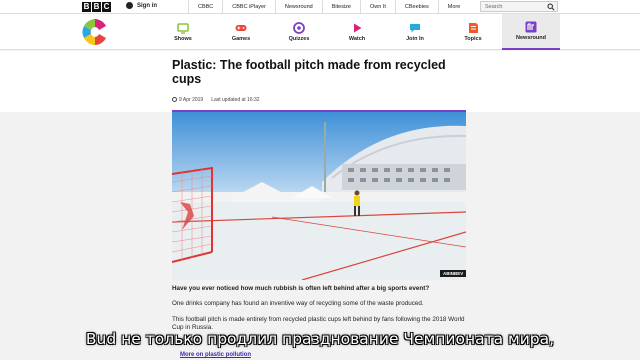 The image size is (640, 360). I want to click on cbbc-nav-label: Watch, so click(357, 39).